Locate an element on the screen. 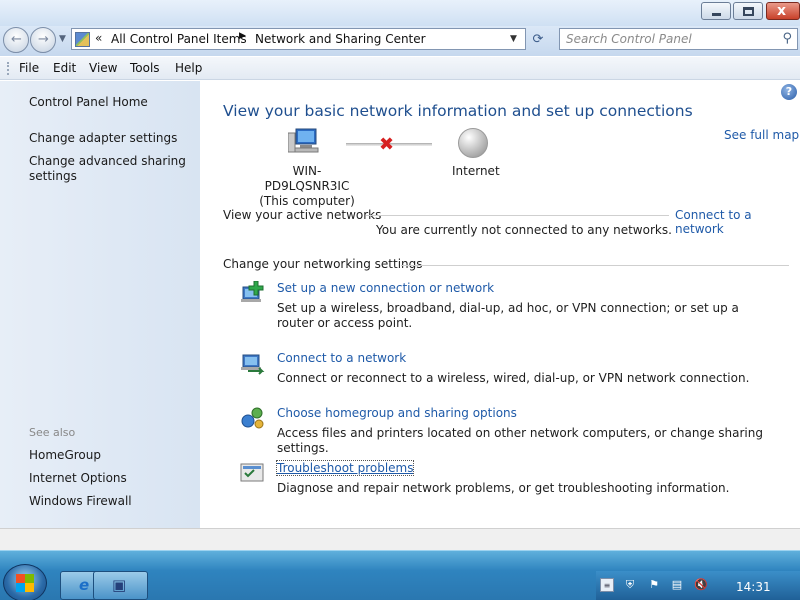 The width and height of the screenshot is (800, 600). troubleshoot-problems-link: Troubleshoot problems is located at coordinates (345, 468).